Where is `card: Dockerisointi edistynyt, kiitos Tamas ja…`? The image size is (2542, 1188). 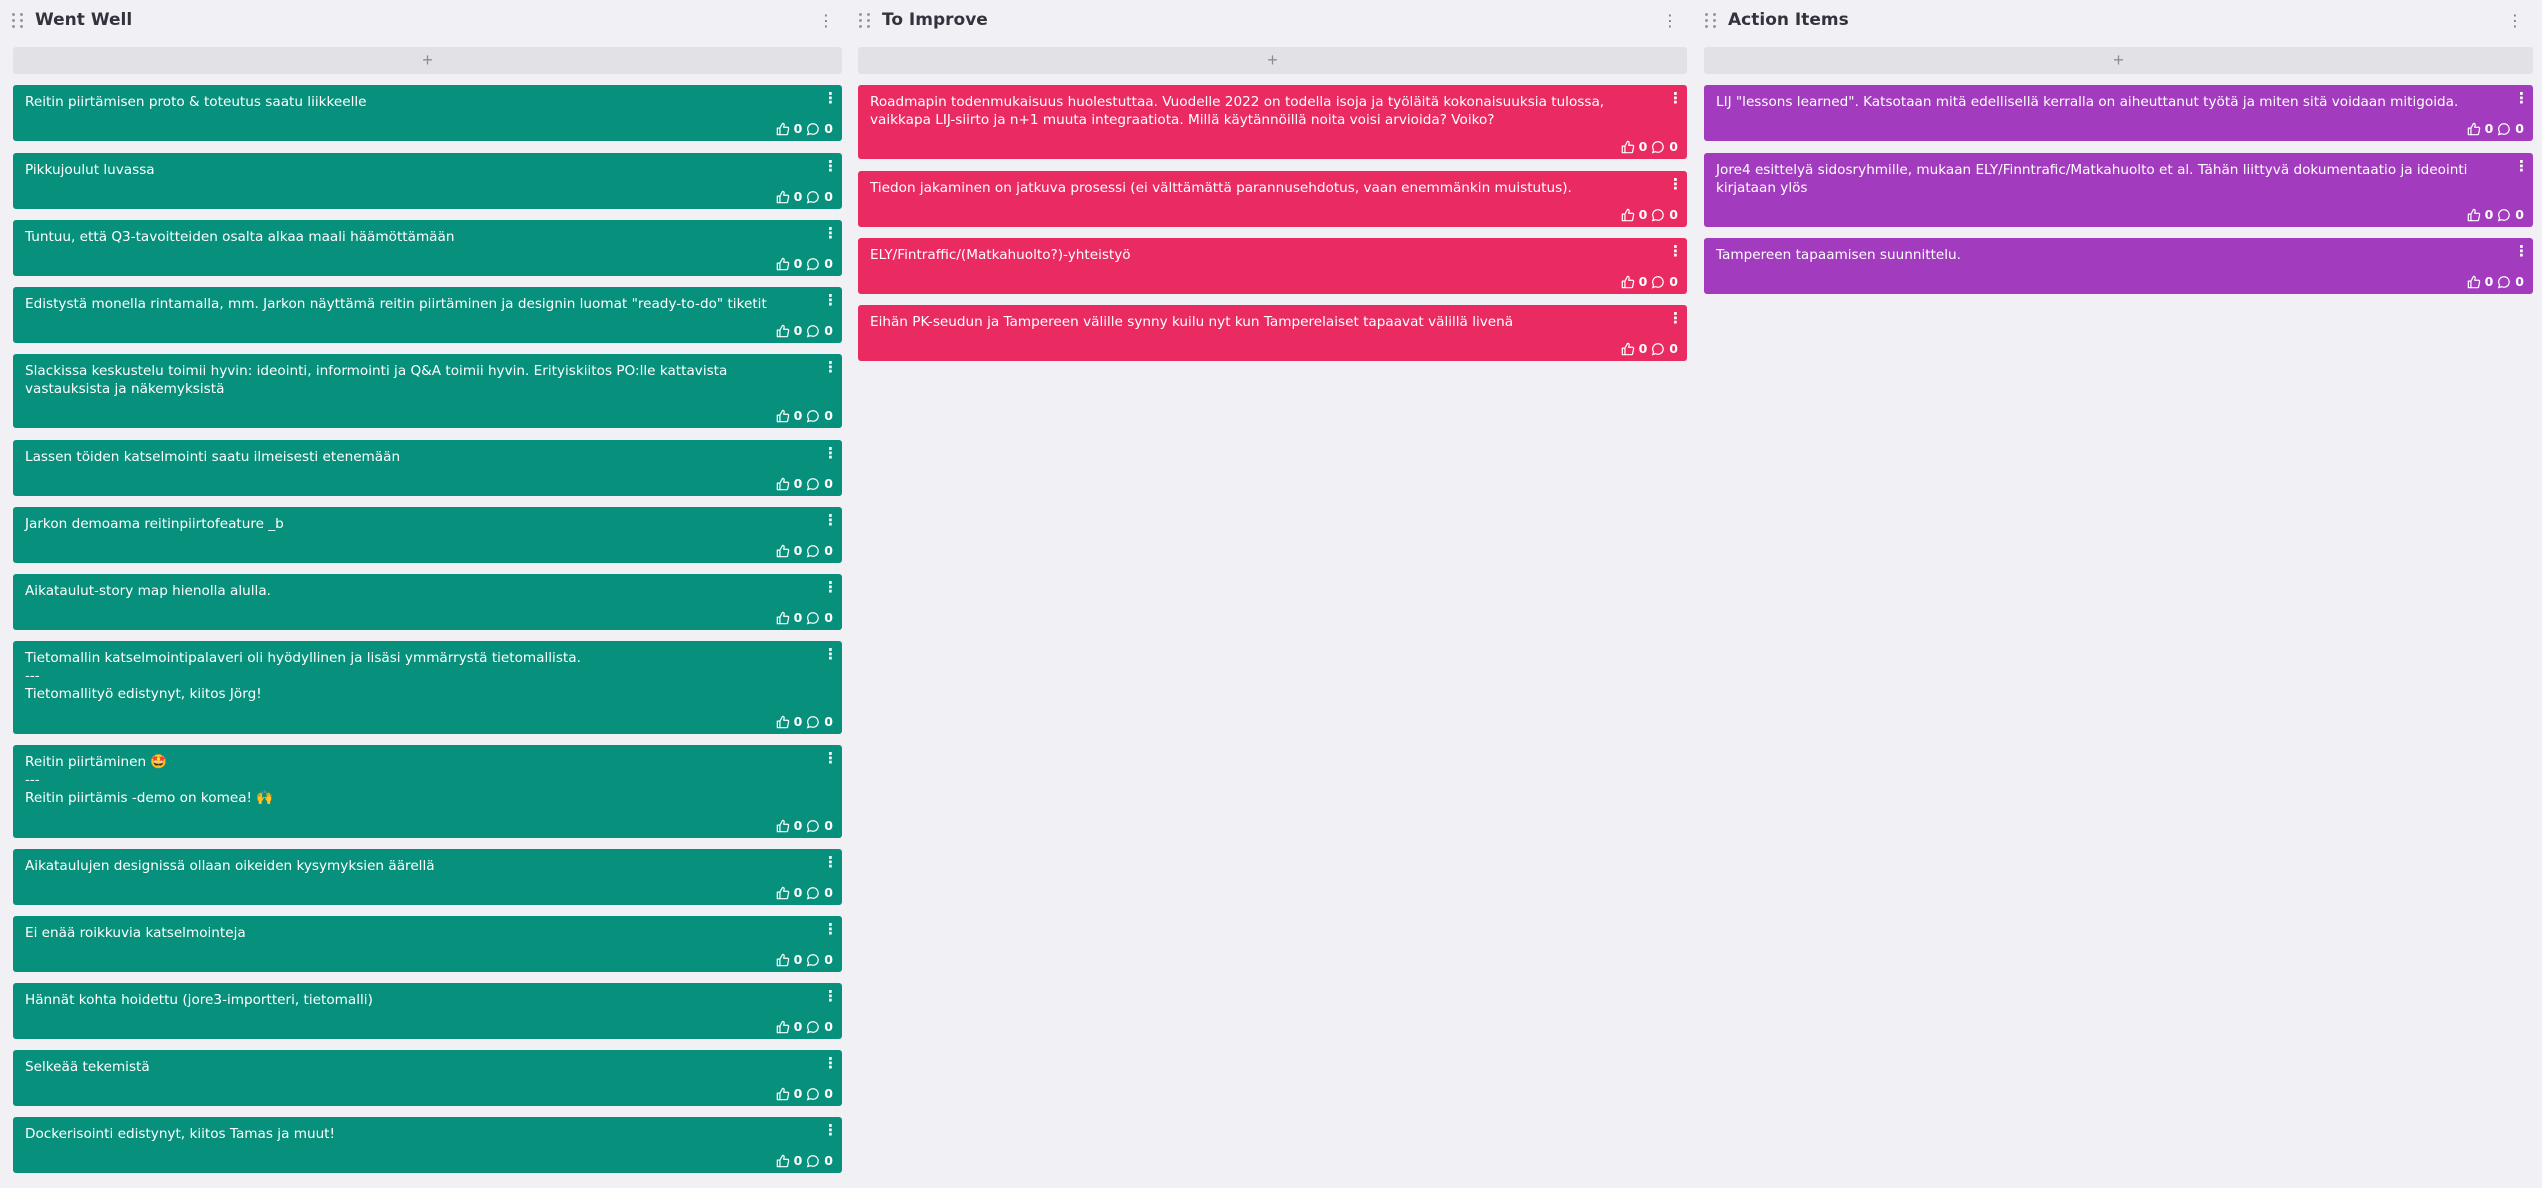 card: Dockerisointi edistynyt, kiitos Tamas ja… is located at coordinates (427, 1145).